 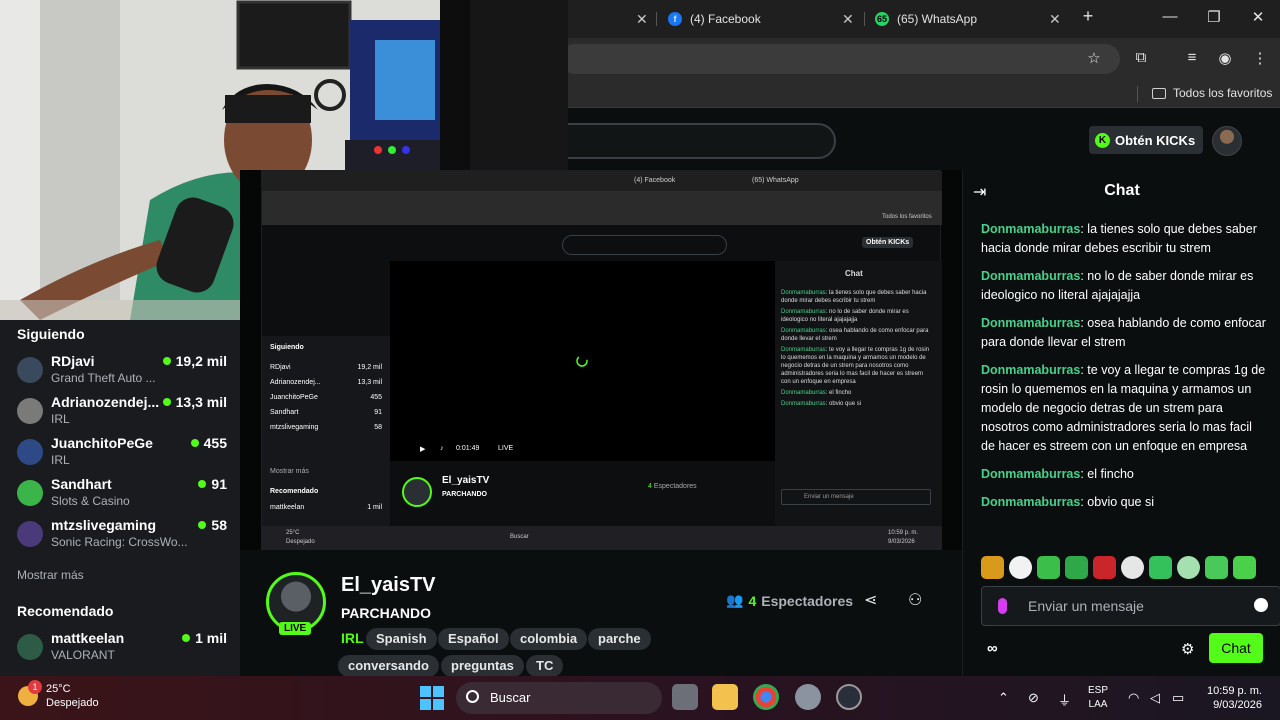 I want to click on new-tab-button: +, so click(x=1088, y=16).